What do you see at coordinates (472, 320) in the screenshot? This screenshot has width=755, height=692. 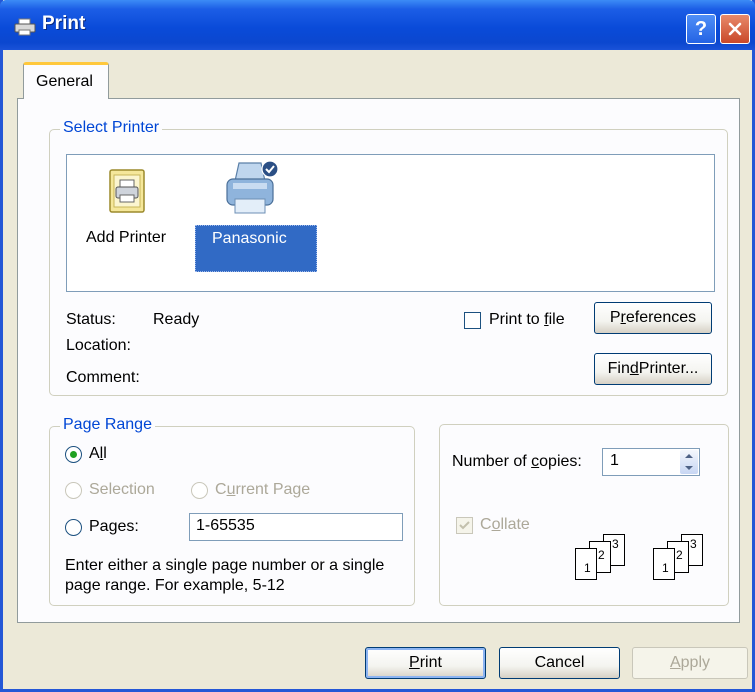 I see `print-to-file-box` at bounding box center [472, 320].